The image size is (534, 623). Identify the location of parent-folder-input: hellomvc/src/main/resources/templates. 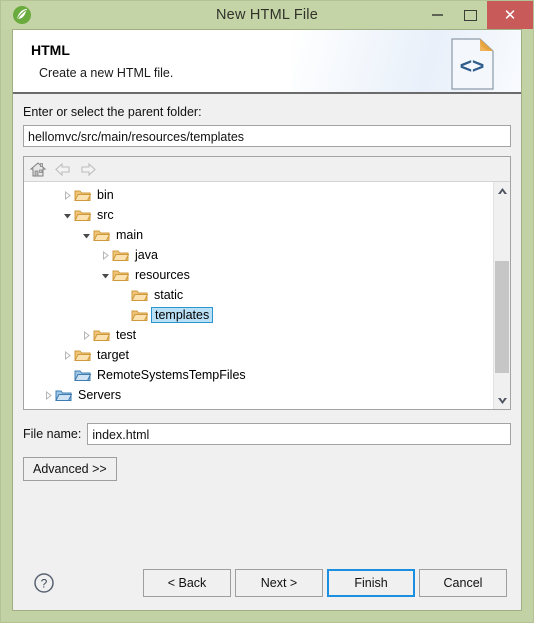
(267, 136).